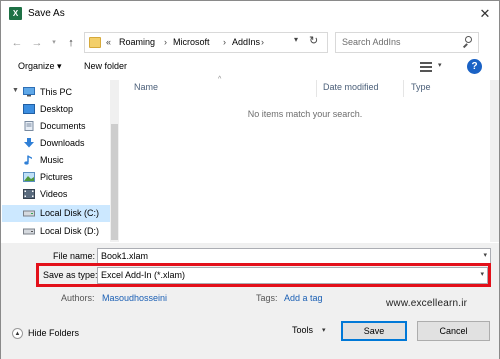  What do you see at coordinates (95, 42) in the screenshot?
I see `folder-icon` at bounding box center [95, 42].